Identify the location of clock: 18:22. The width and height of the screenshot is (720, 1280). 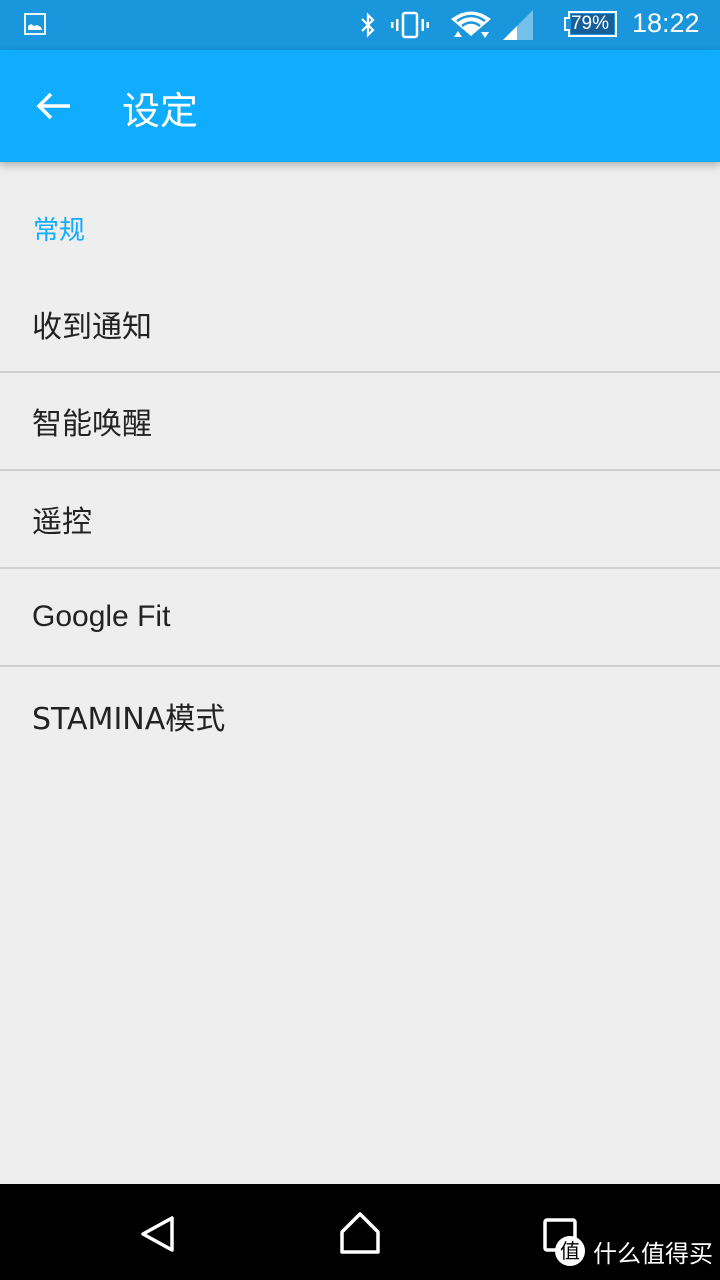
(666, 23).